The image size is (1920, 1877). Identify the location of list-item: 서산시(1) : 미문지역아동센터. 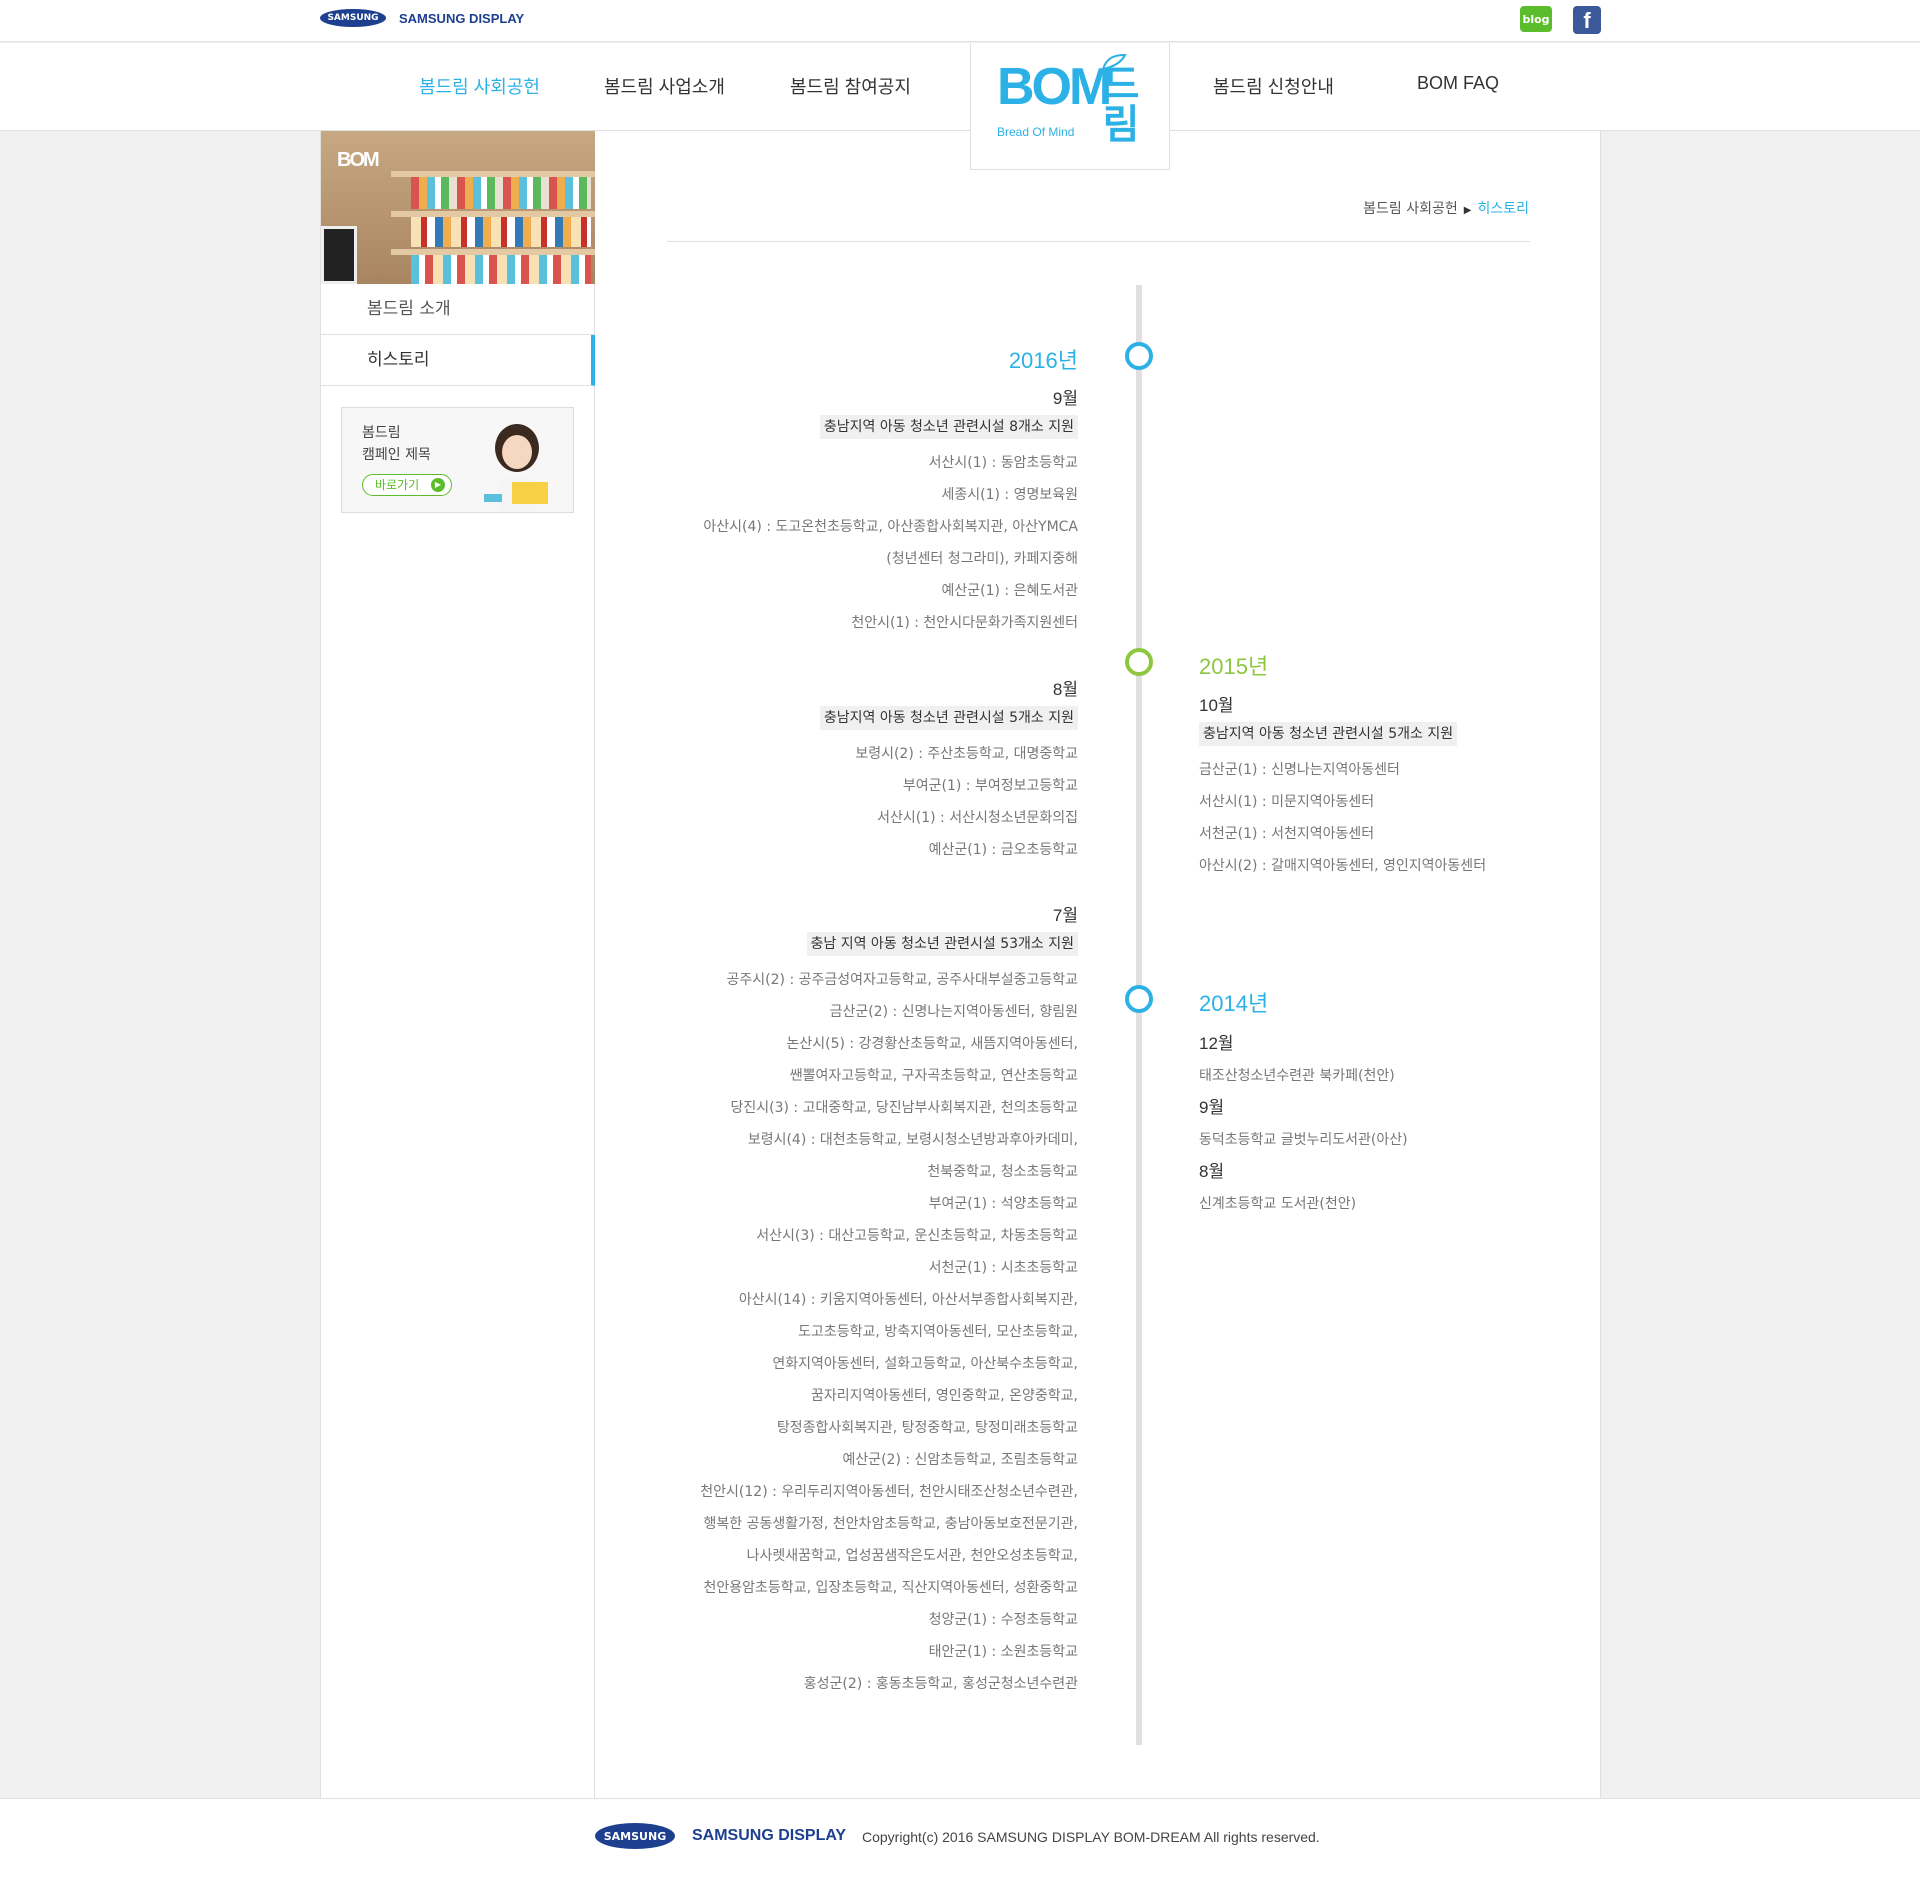
(1287, 802).